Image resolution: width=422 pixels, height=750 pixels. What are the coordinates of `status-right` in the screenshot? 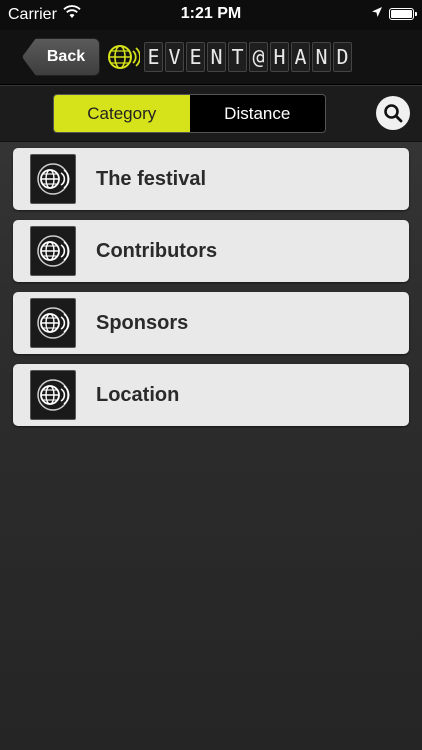 It's located at (394, 14).